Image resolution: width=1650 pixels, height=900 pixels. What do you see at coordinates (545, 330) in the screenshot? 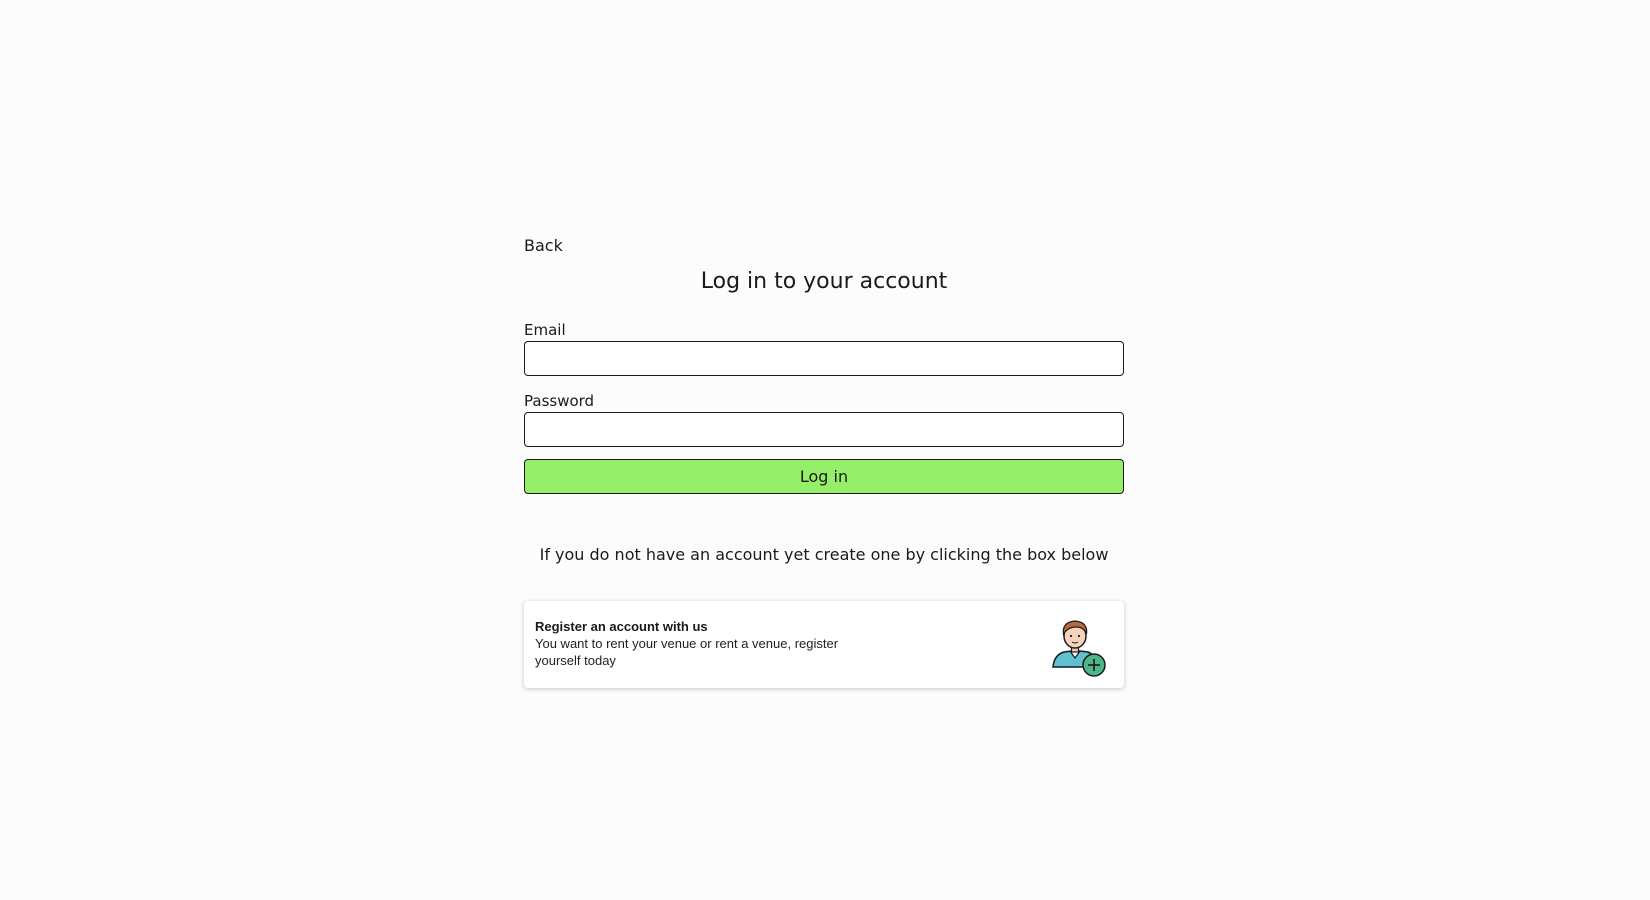
I see `email-label: Email` at bounding box center [545, 330].